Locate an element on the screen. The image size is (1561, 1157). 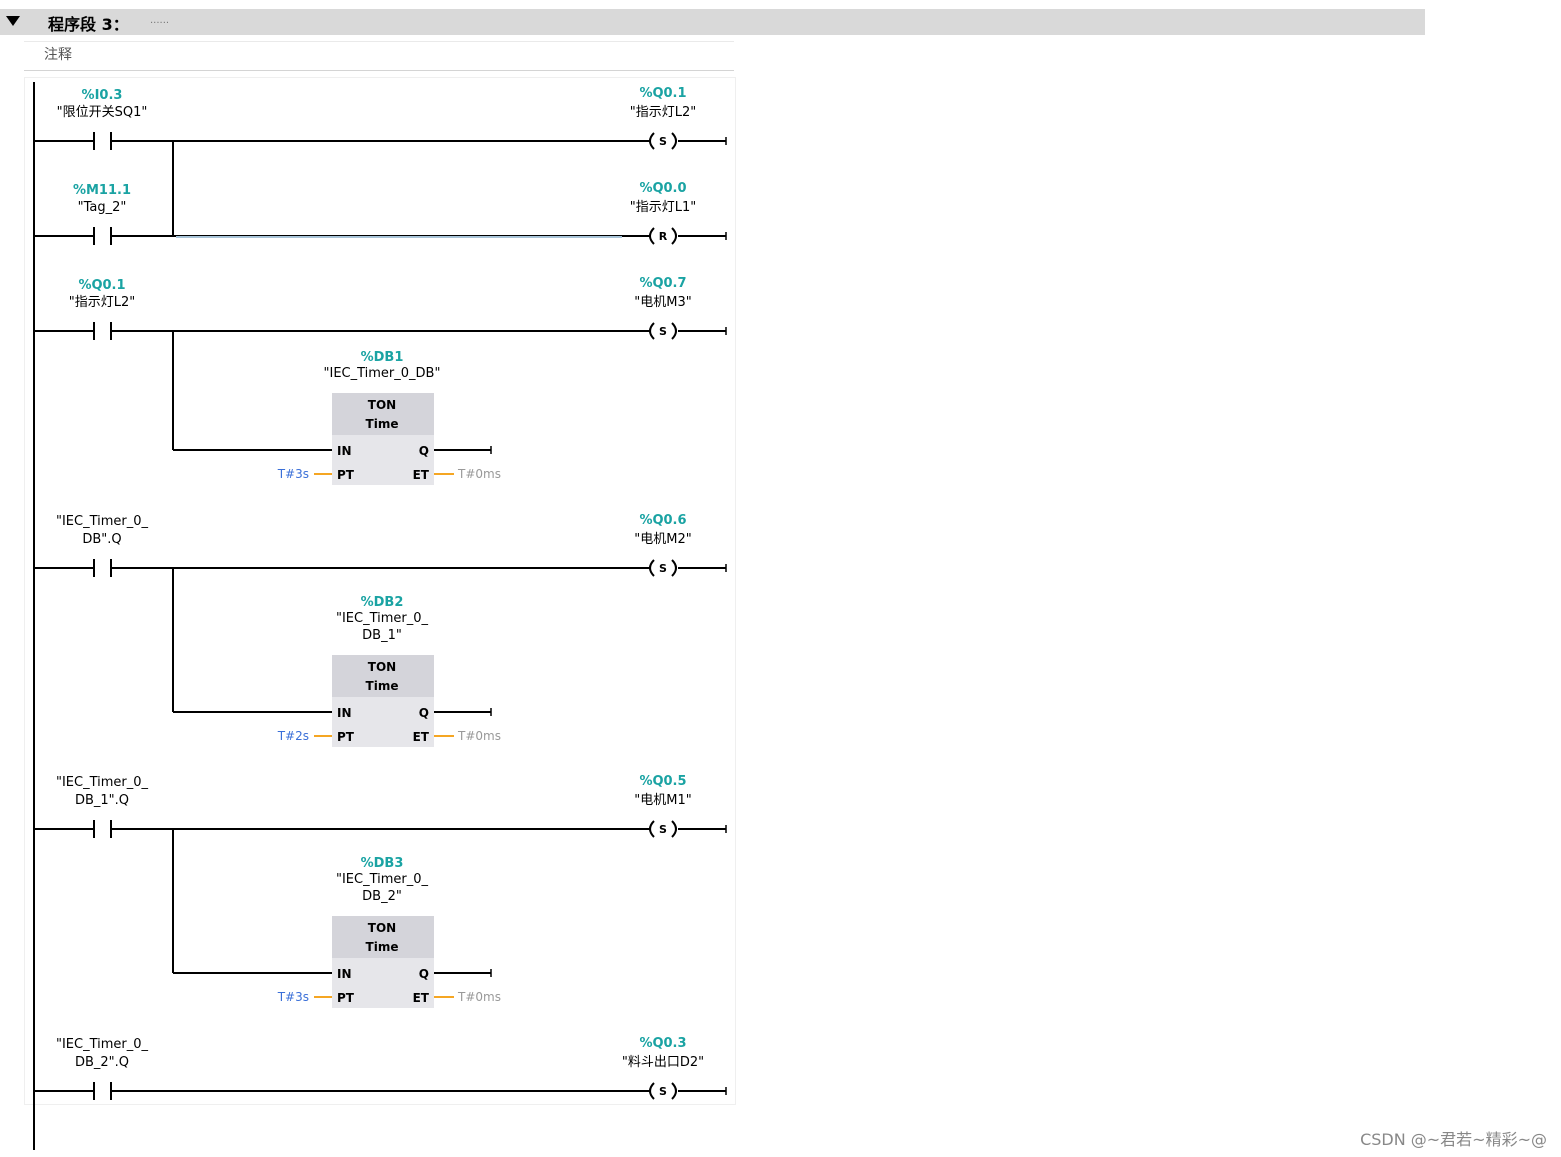
timer-db-address: %DB1 is located at coordinates (382, 357).